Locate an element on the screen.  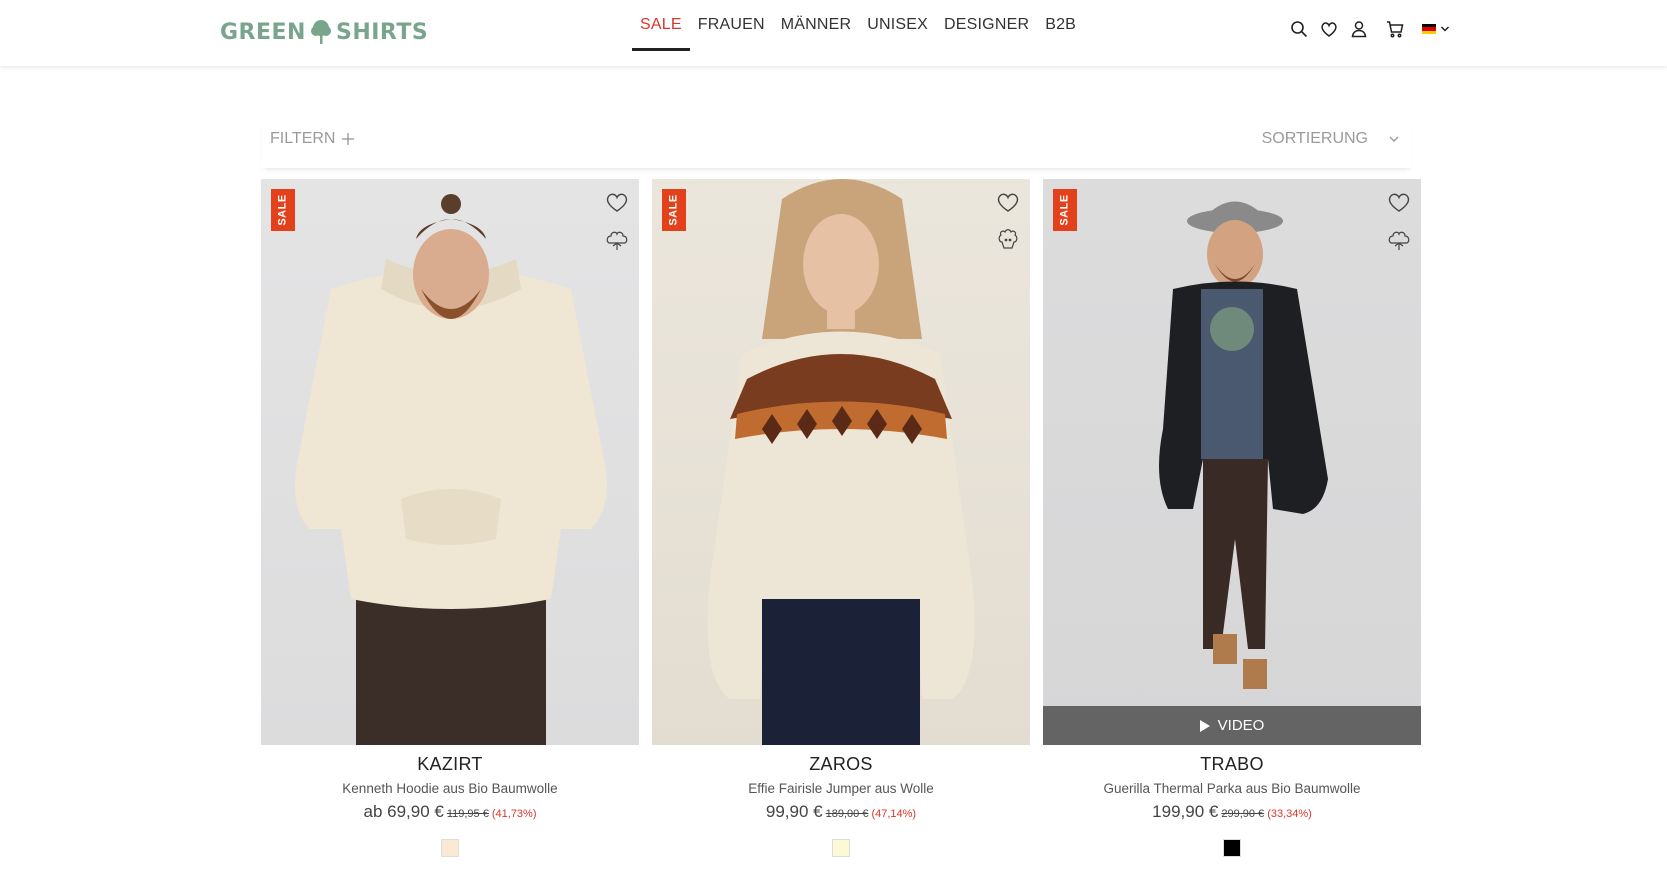
product-discount: (33,34%) is located at coordinates (1289, 814).